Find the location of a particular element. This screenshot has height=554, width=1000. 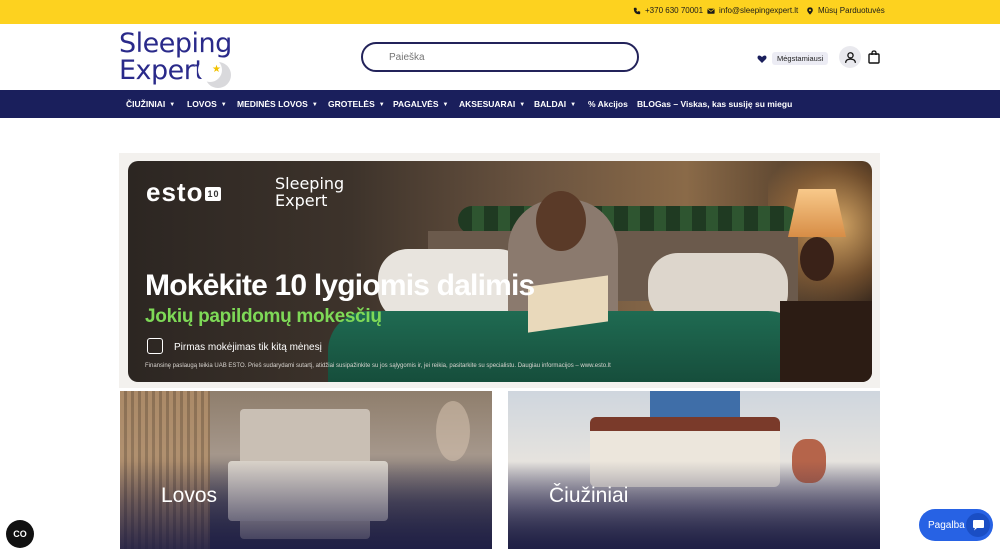

banner-brand-logo: Sleeping Expert is located at coordinates (309, 192).